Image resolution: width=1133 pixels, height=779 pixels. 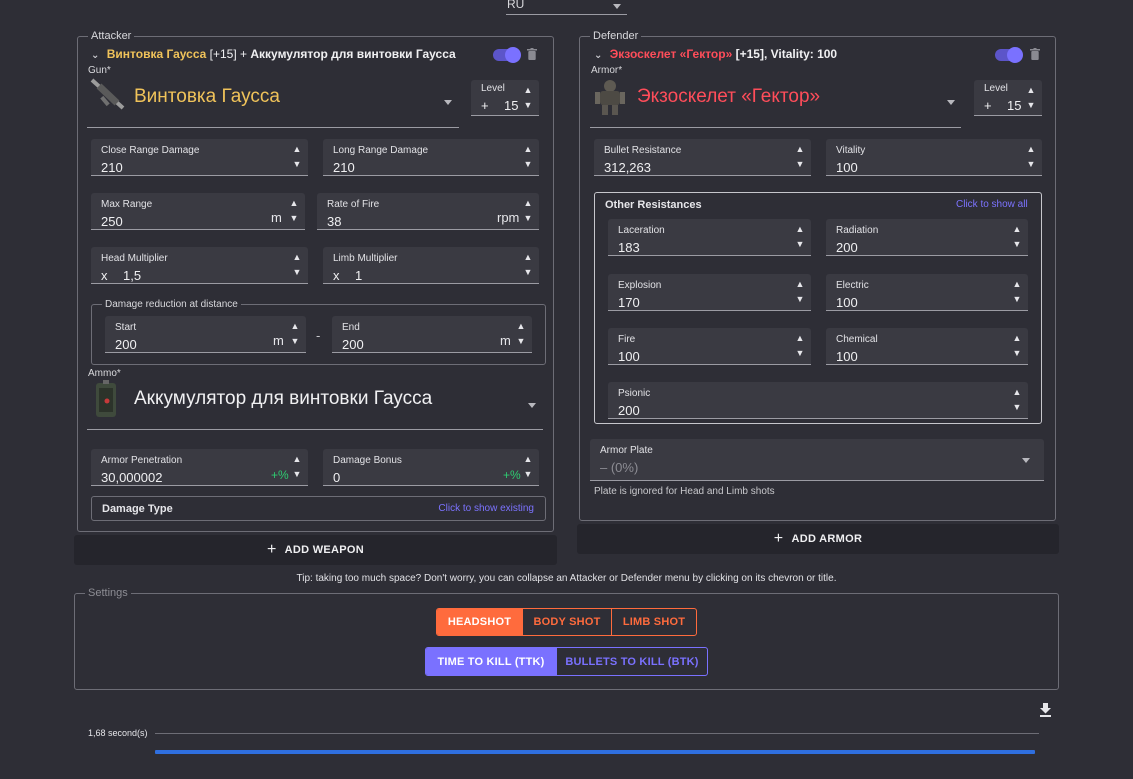 I want to click on max-range-field: Max Range 250 m ▲ ▼, so click(x=198, y=211).